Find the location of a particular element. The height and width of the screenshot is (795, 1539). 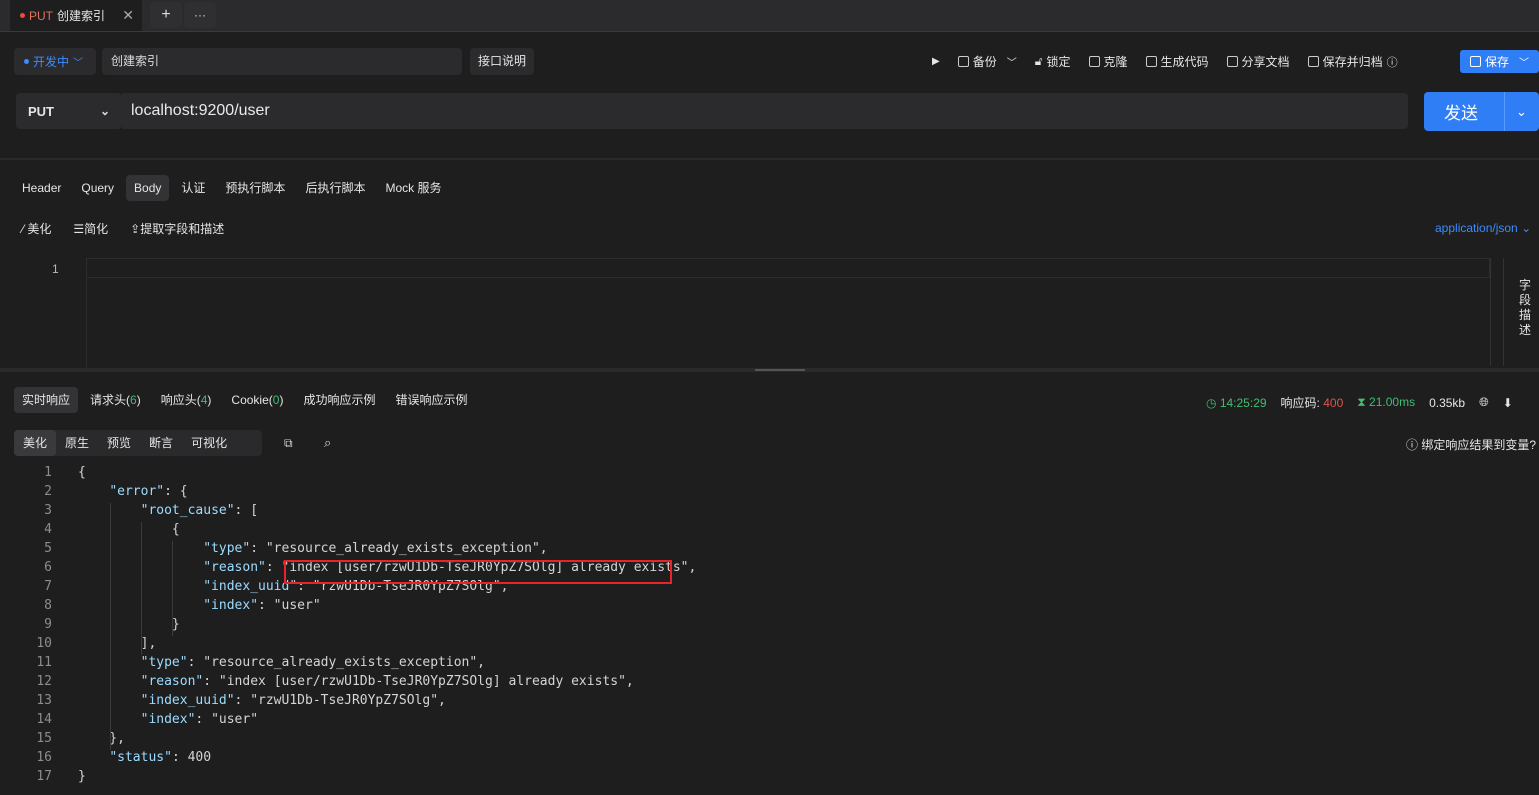

env-dot-icon is located at coordinates (26, 61).